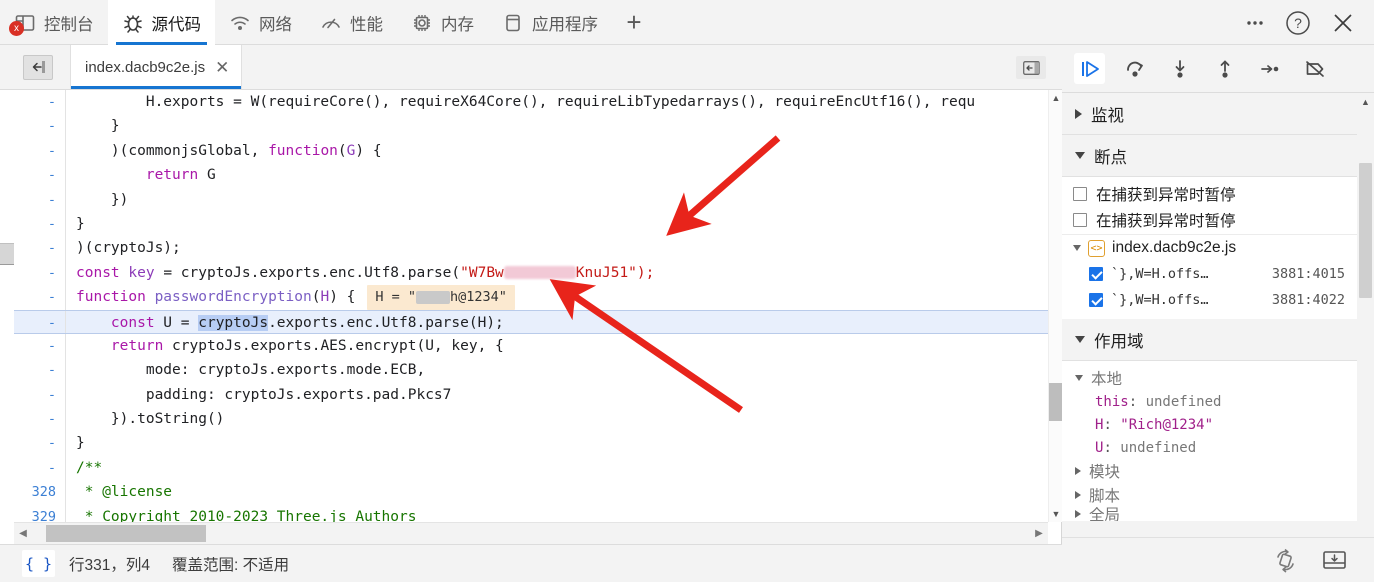 The image size is (1374, 582). I want to click on code-line: - padding: cryptoJs.exports.pad.Pkcs7, so click(531, 395).